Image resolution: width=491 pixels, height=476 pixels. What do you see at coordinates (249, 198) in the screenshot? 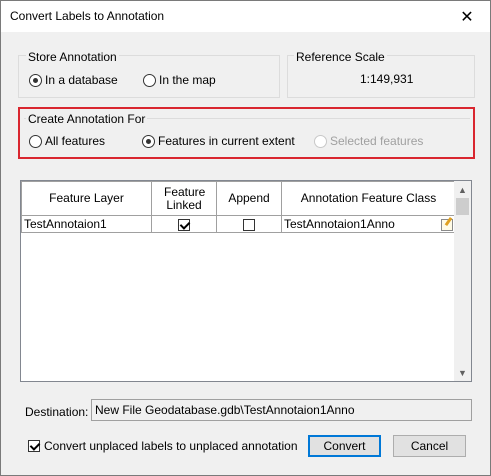
I see `col-header-append: Append` at bounding box center [249, 198].